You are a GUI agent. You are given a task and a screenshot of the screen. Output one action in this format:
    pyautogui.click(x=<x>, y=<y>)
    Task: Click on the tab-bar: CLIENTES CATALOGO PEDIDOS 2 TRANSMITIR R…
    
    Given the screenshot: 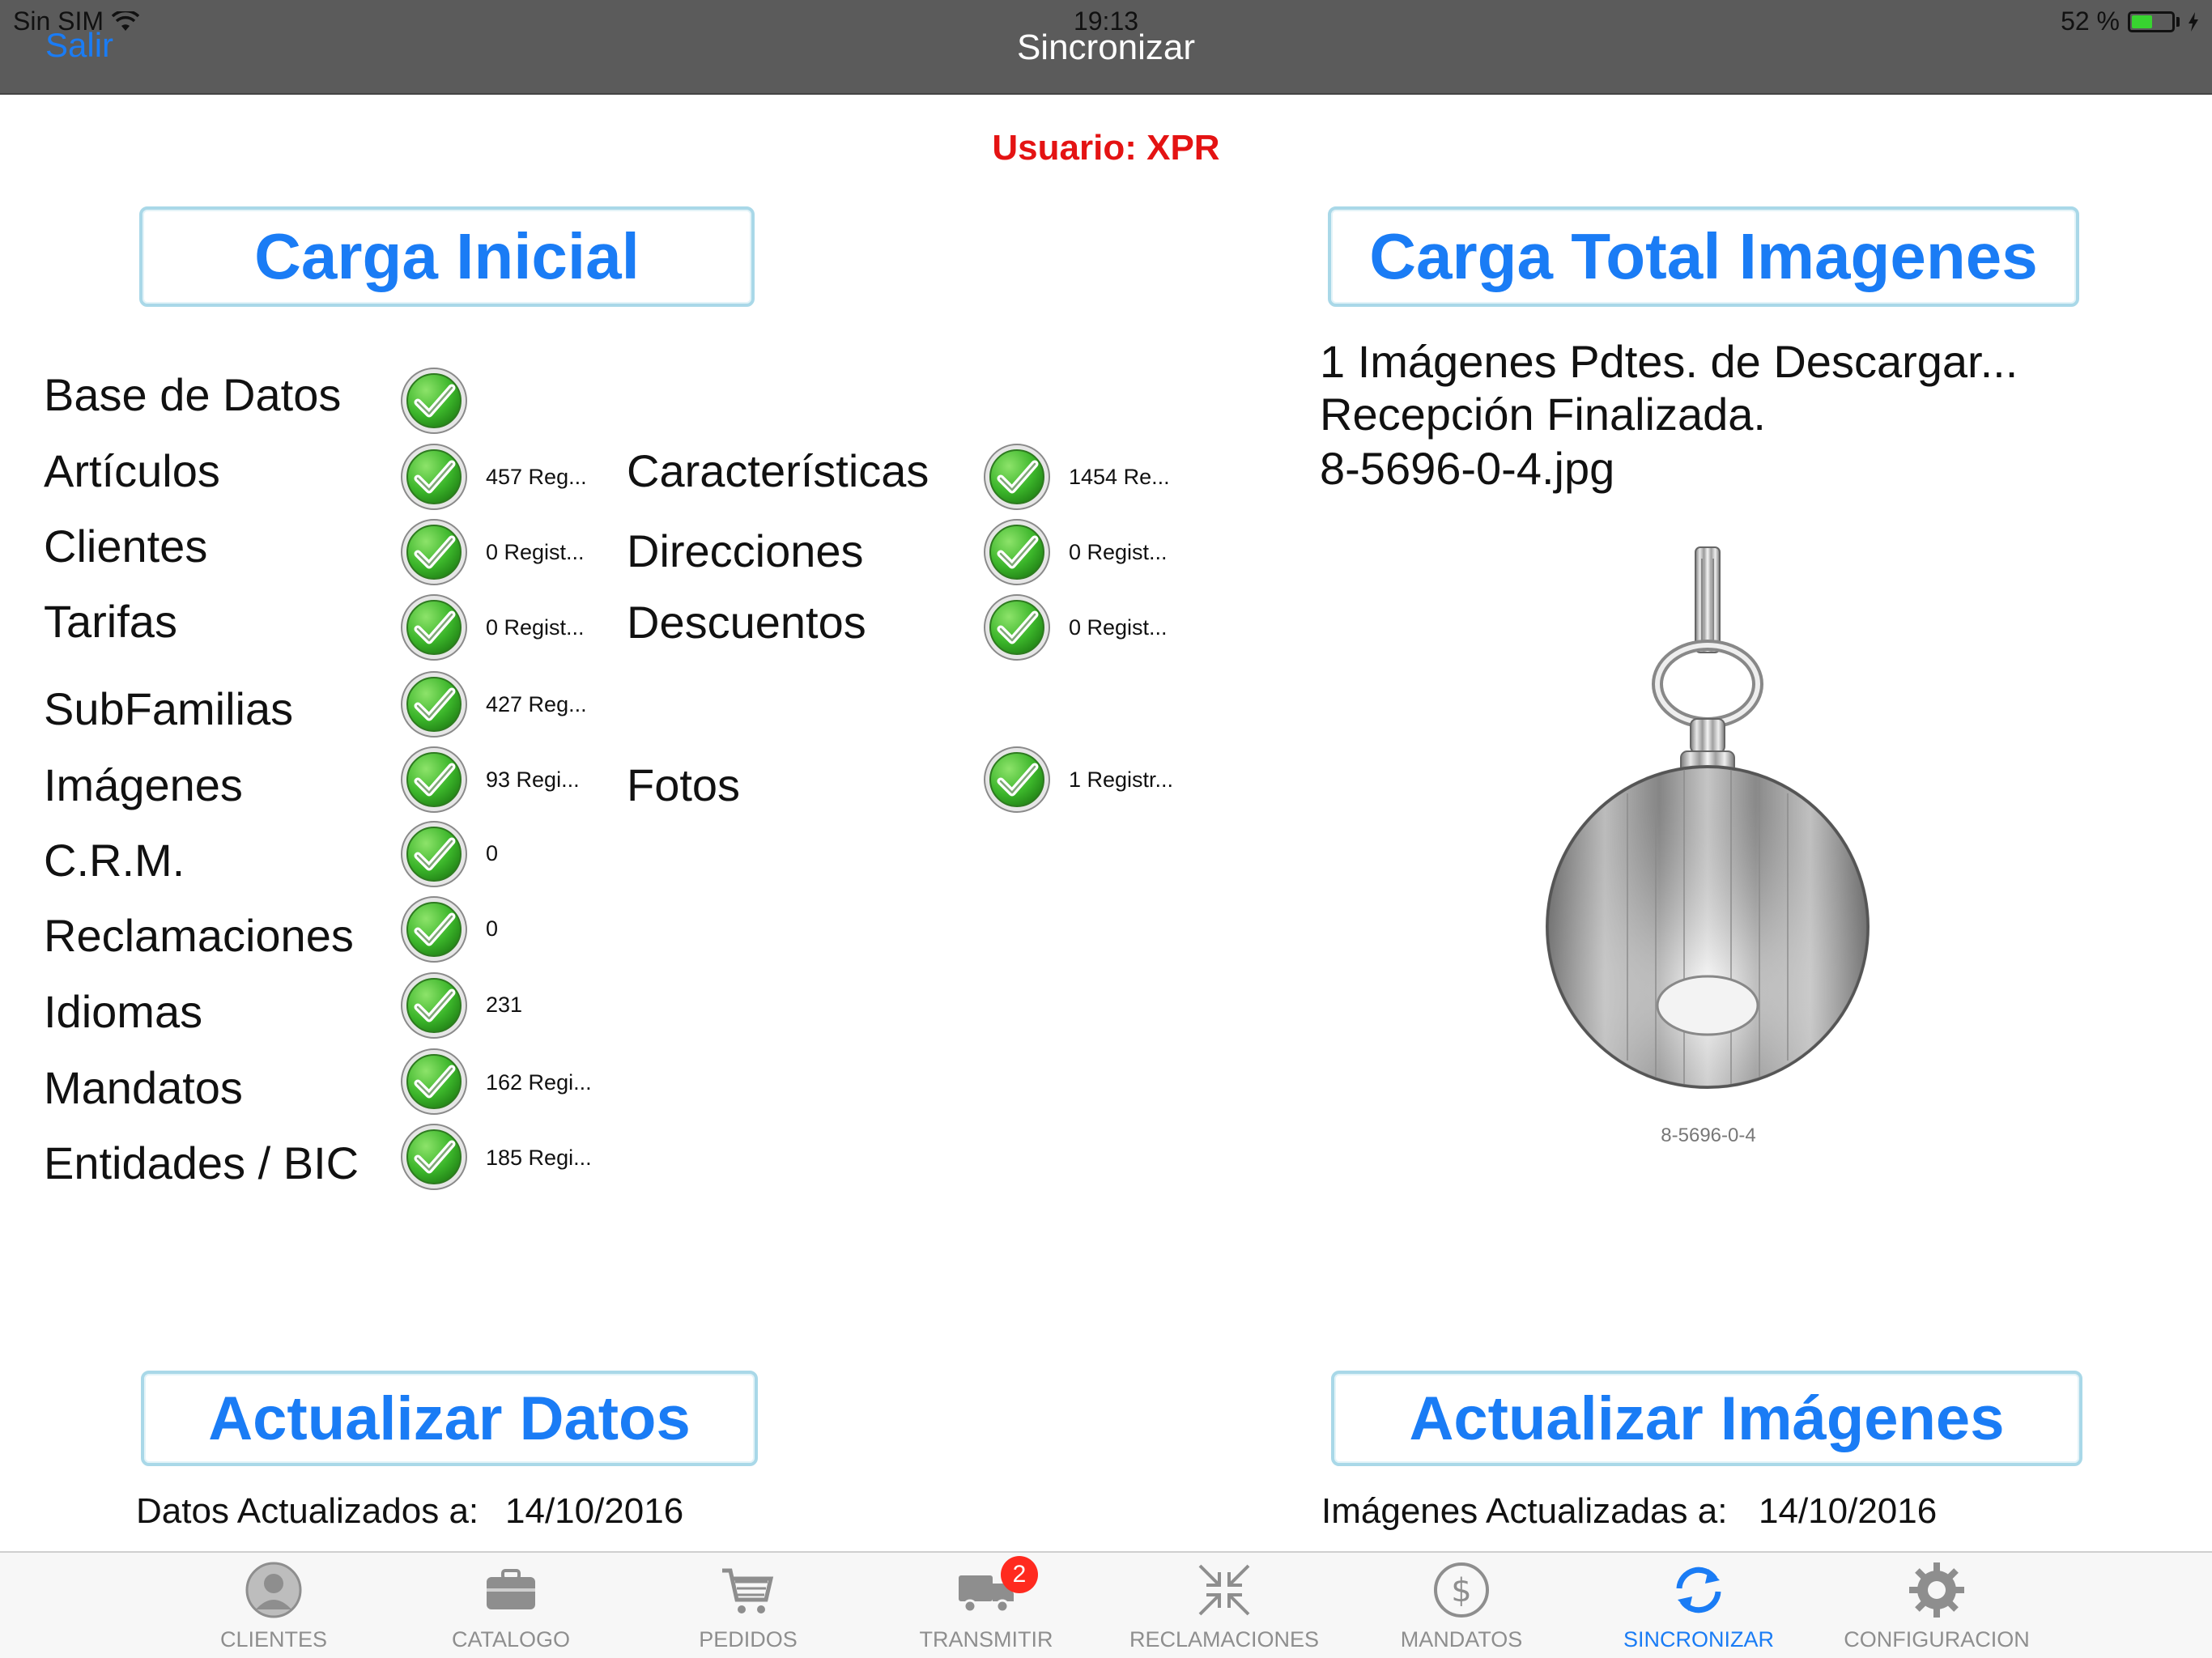 What is the action you would take?
    pyautogui.click(x=1106, y=1604)
    